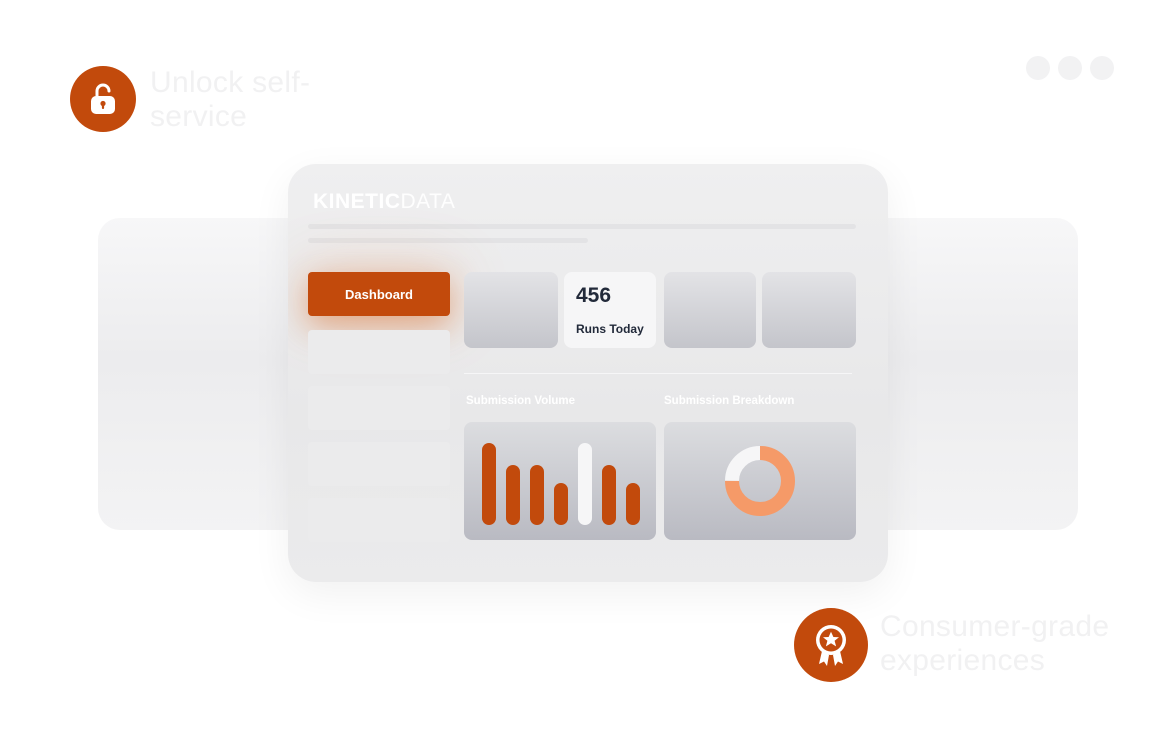 This screenshot has height=736, width=1176. Describe the element at coordinates (379, 294) in the screenshot. I see `nav-item-dashboard: Dashboard` at that location.